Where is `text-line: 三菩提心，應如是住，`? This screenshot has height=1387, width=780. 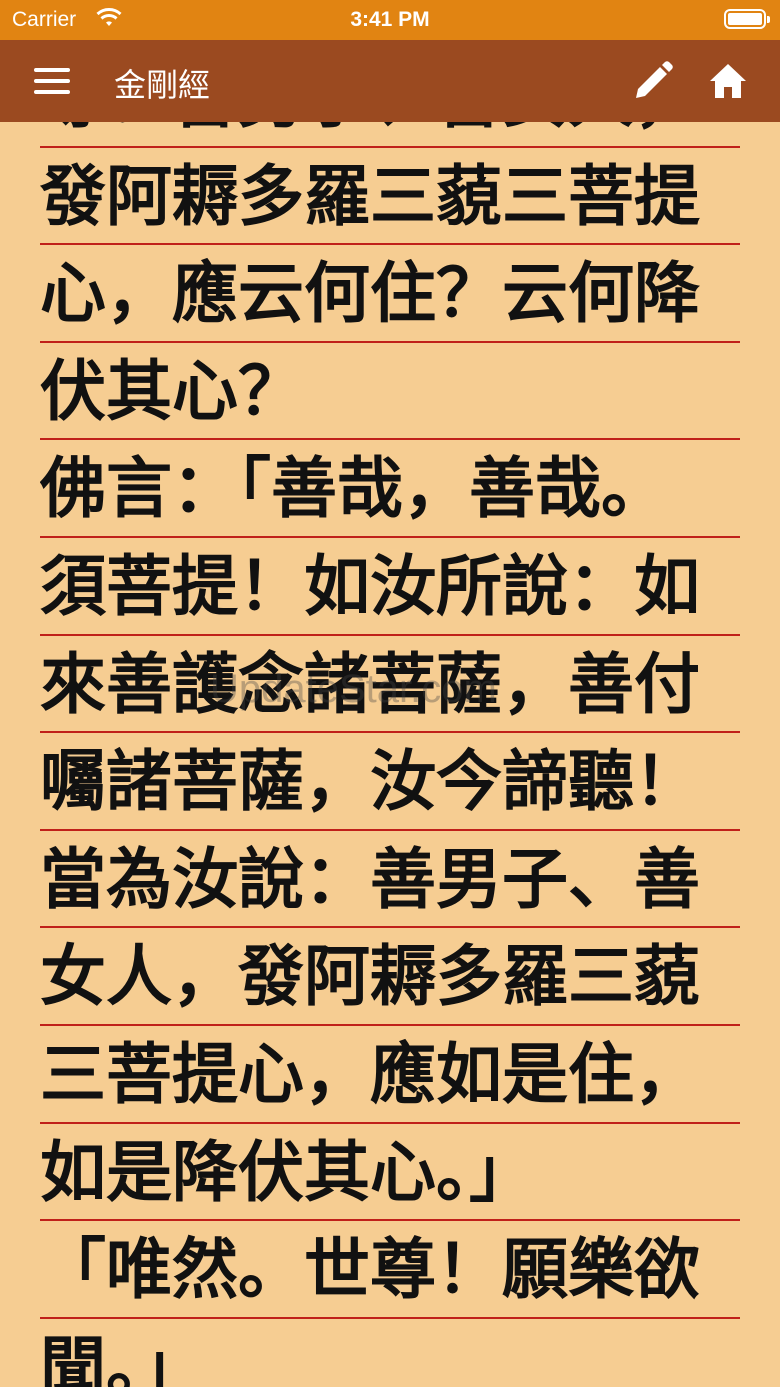
text-line: 三菩提心，應如是住， is located at coordinates (390, 1075).